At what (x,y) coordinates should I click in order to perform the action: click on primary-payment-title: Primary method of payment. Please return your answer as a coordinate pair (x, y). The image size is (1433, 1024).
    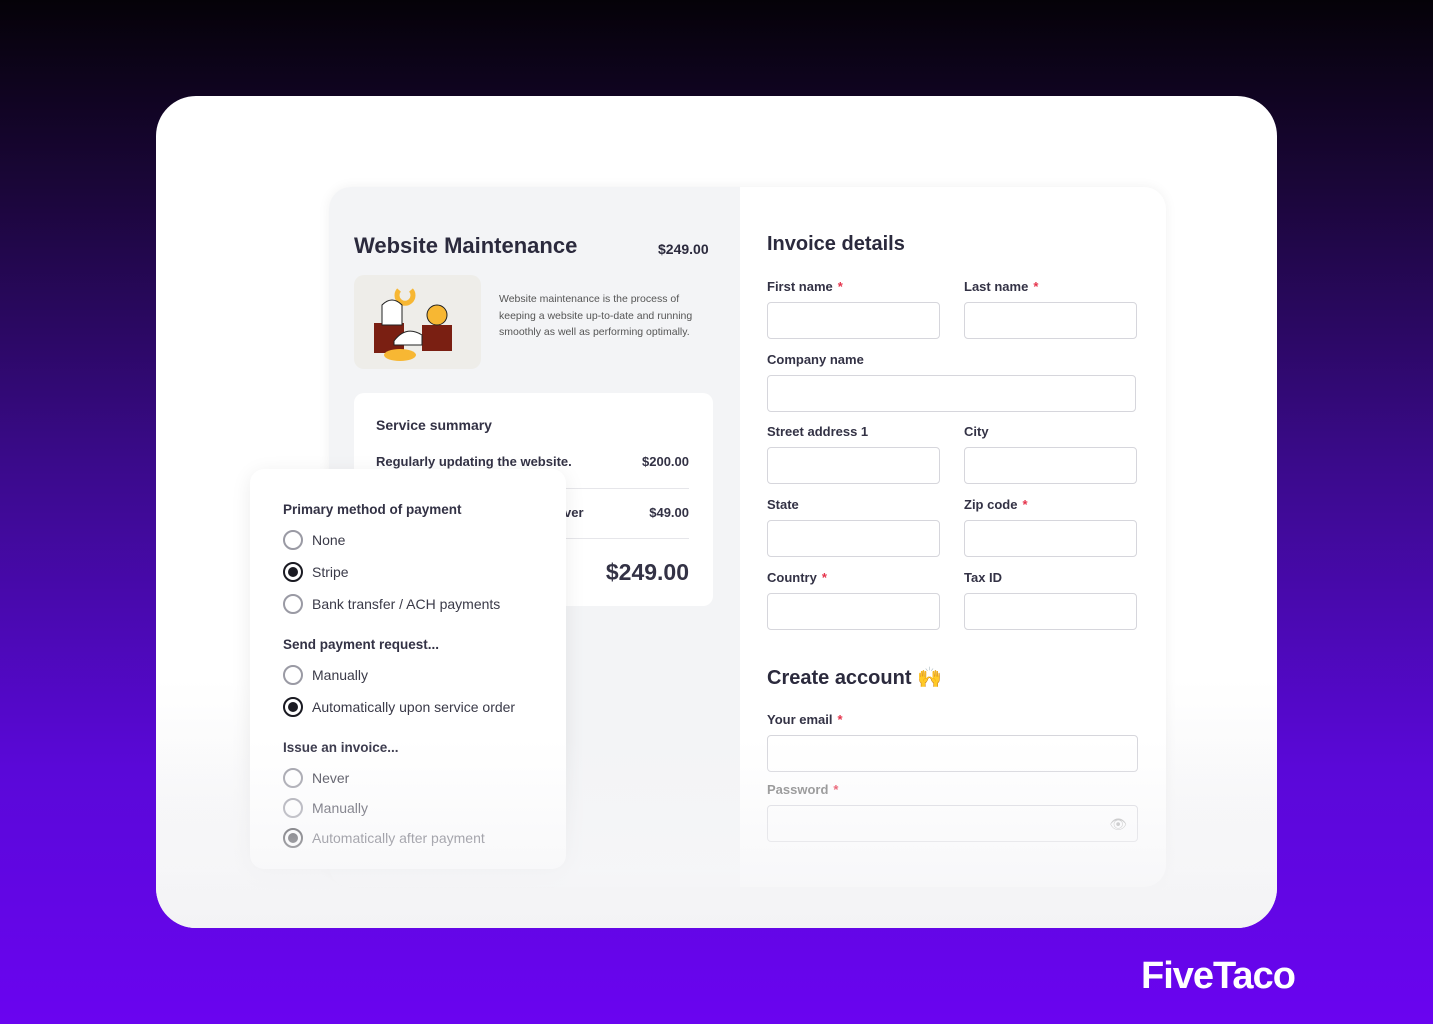
    Looking at the image, I should click on (372, 509).